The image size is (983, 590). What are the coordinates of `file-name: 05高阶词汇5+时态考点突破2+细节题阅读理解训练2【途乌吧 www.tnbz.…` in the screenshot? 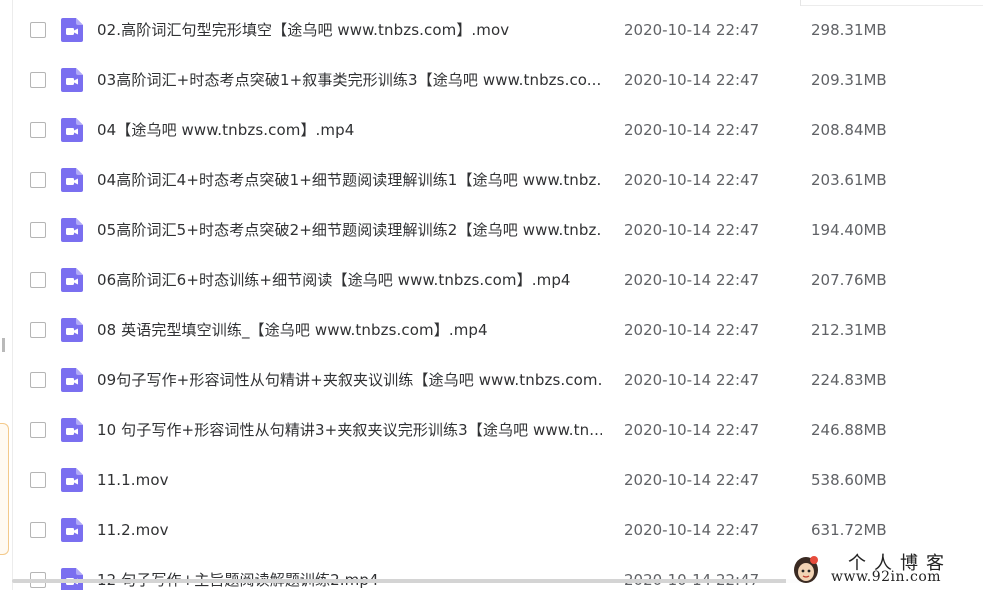 It's located at (349, 230).